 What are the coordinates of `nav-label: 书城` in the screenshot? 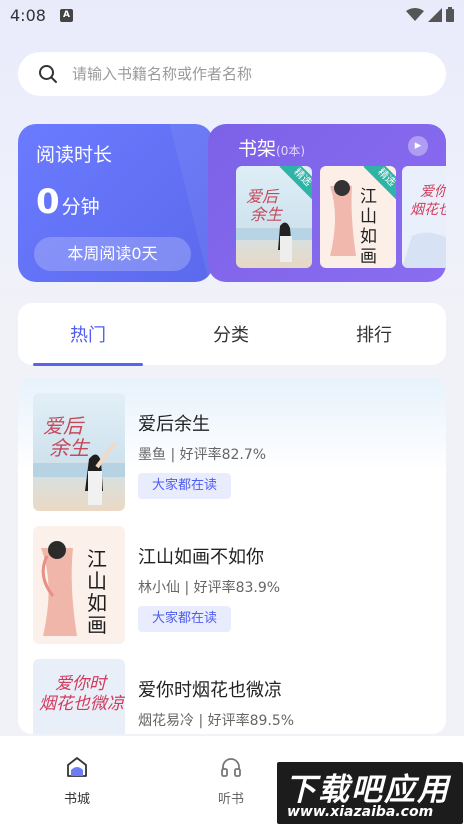 It's located at (76, 799).